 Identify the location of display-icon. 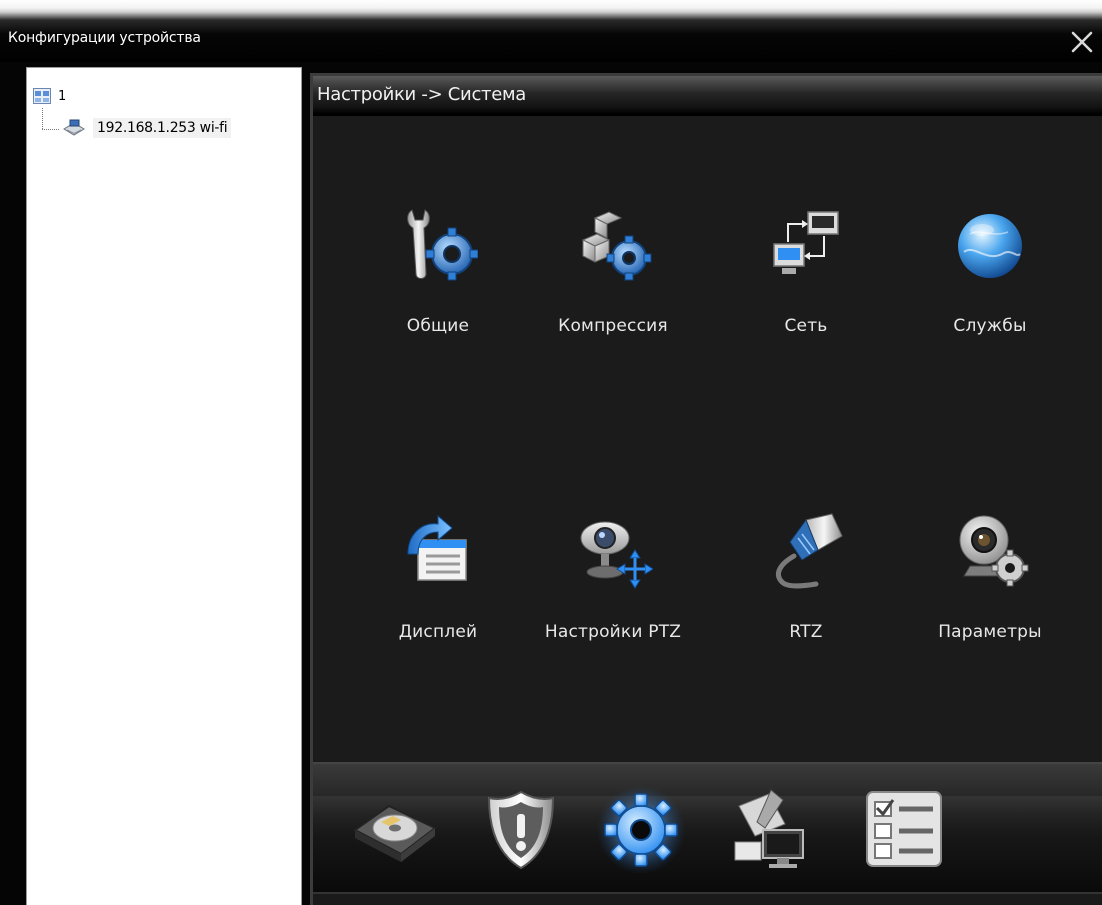
(437, 547).